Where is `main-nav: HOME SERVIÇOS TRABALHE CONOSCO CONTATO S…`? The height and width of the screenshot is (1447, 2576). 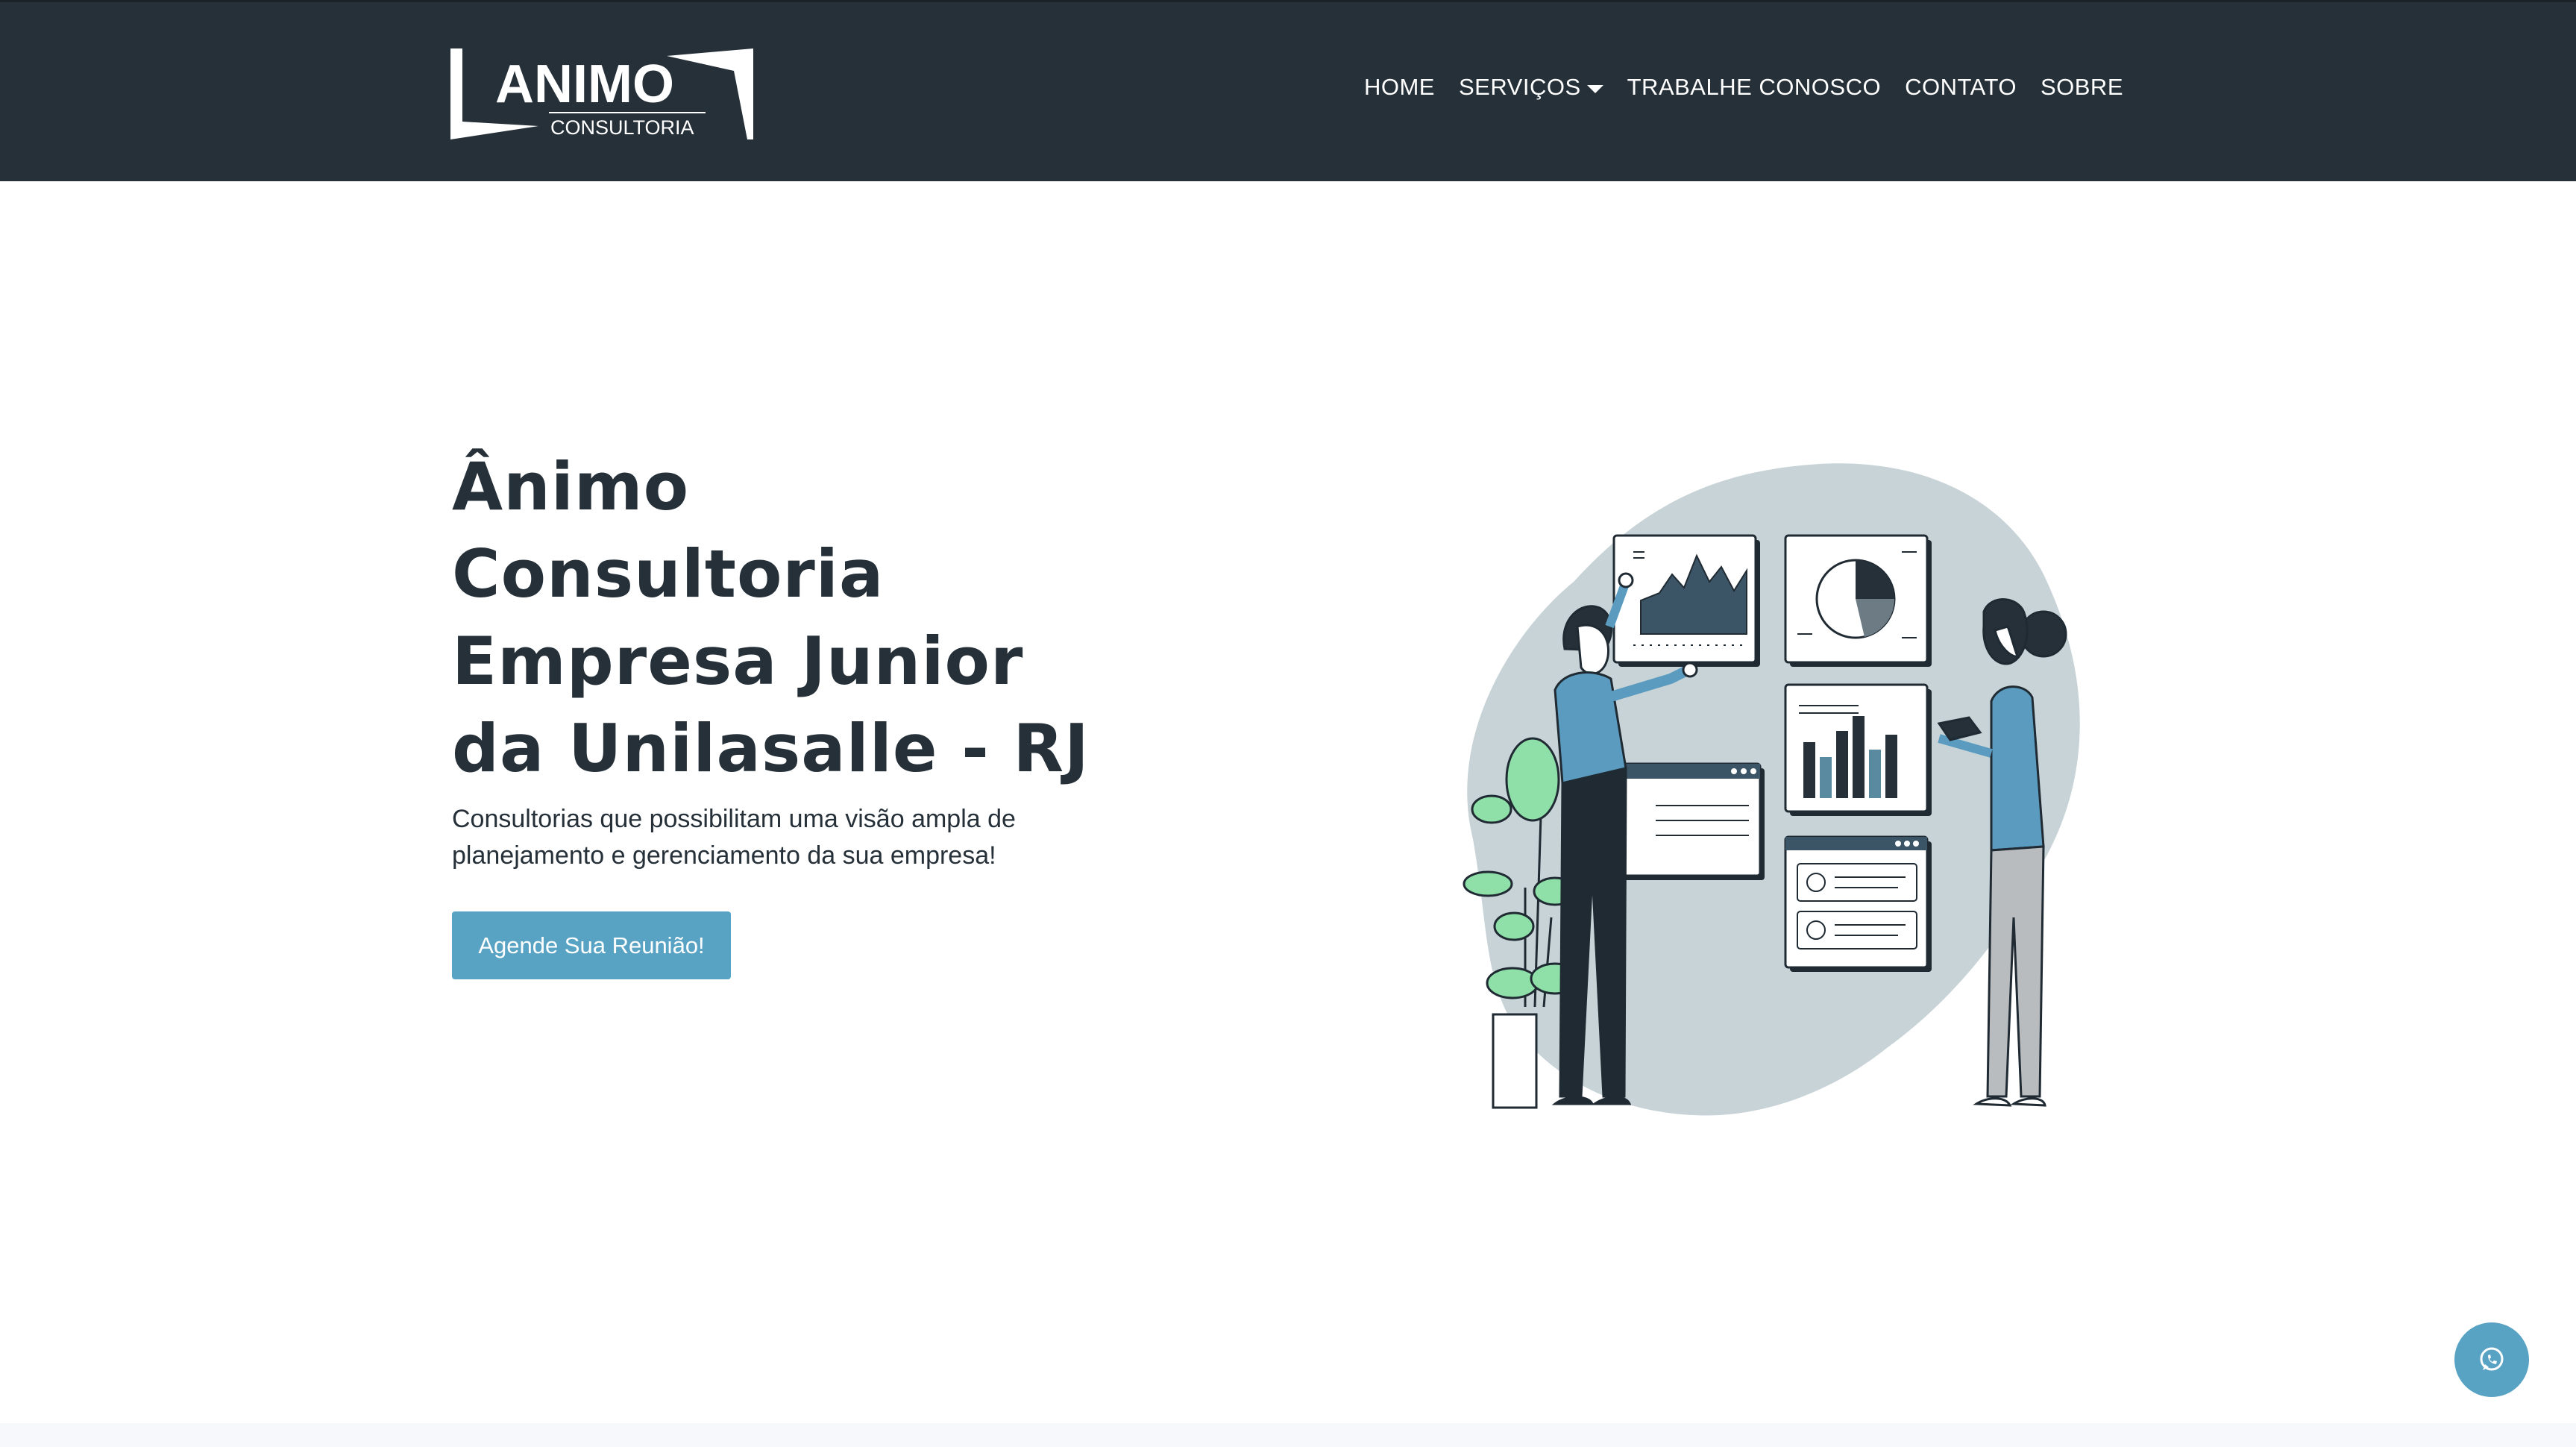 main-nav: HOME SERVIÇOS TRABALHE CONOSCO CONTATO S… is located at coordinates (1744, 87).